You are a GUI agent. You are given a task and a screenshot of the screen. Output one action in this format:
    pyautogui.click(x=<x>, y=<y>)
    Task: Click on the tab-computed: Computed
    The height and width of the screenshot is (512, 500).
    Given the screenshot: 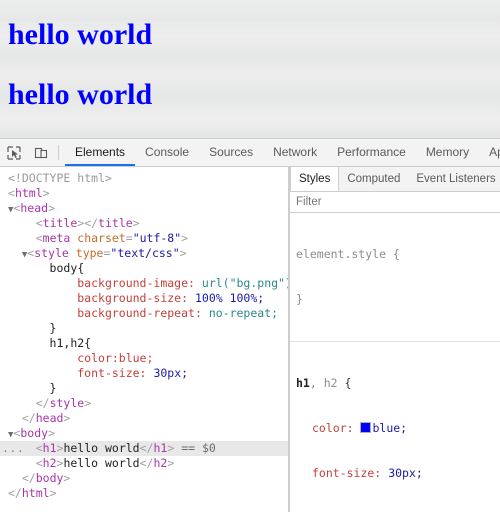 What is the action you would take?
    pyautogui.click(x=373, y=179)
    